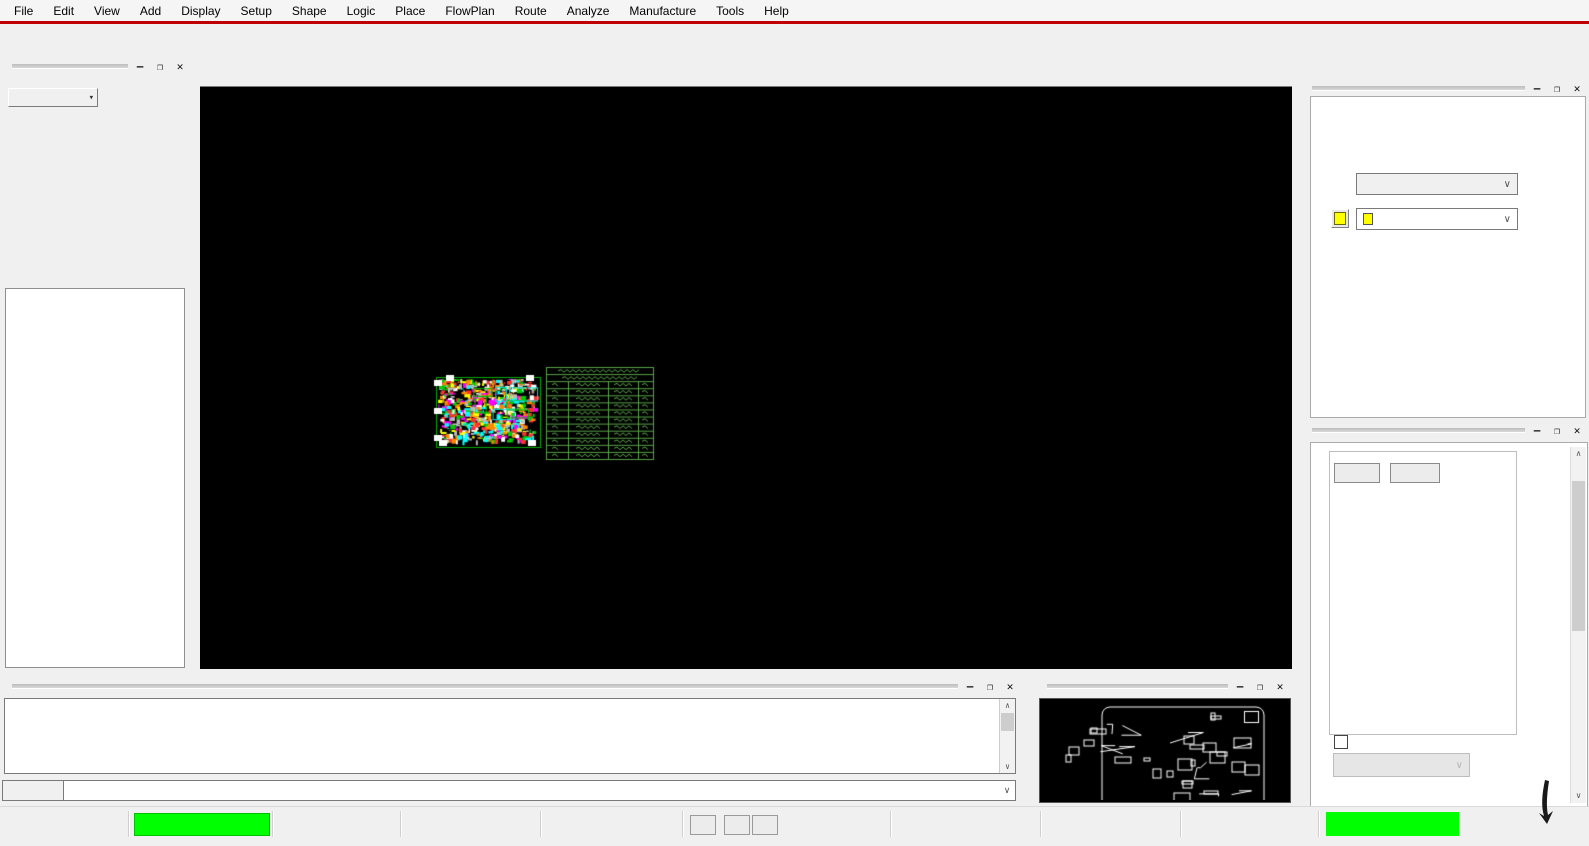 This screenshot has width=1589, height=846. I want to click on workspace-row, so click(51, 97).